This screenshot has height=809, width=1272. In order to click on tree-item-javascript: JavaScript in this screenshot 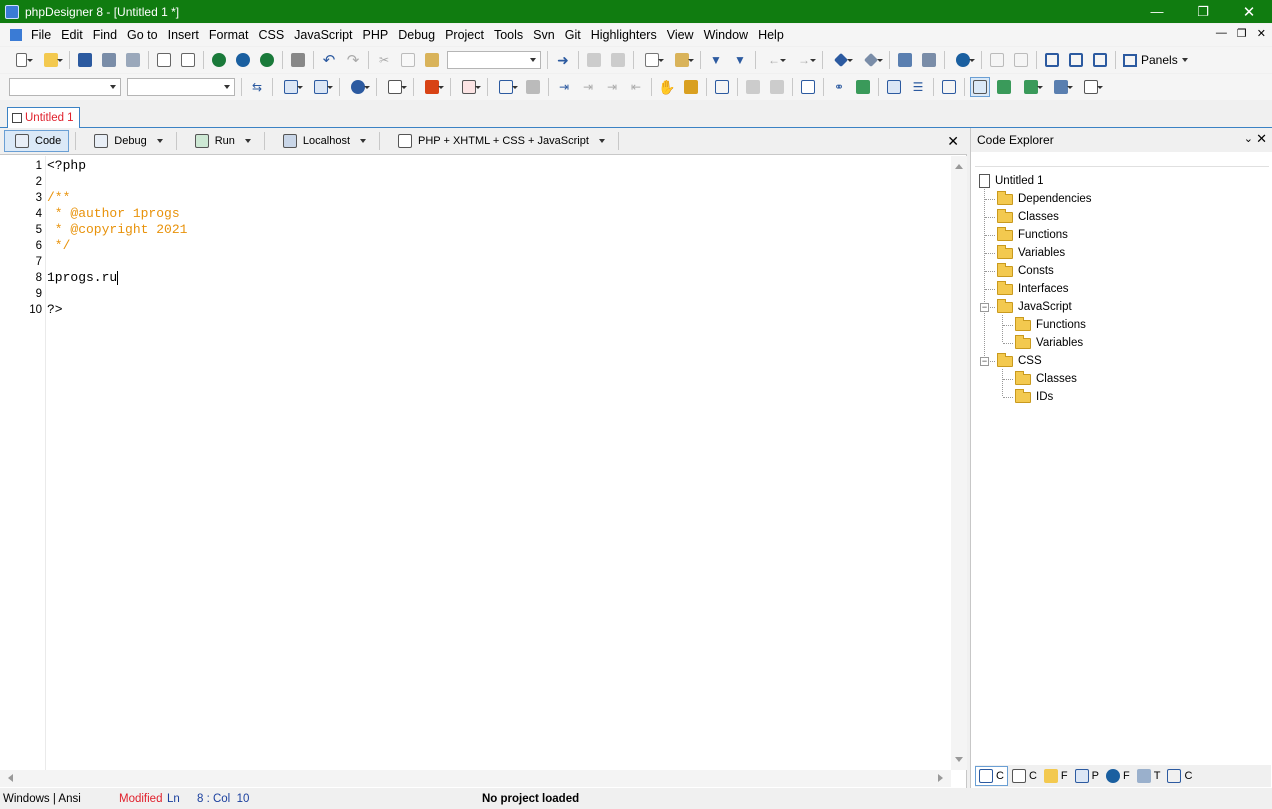, I will do `click(1034, 307)`.